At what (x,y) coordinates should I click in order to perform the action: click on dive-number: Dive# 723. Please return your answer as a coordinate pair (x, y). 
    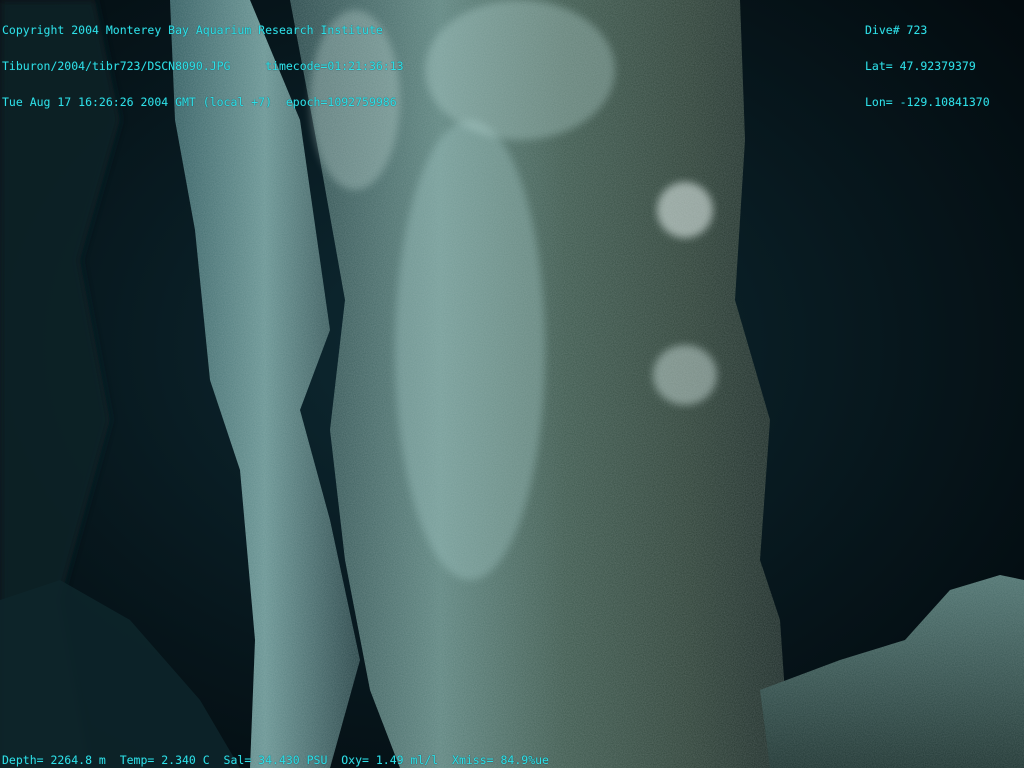
    Looking at the image, I should click on (896, 30).